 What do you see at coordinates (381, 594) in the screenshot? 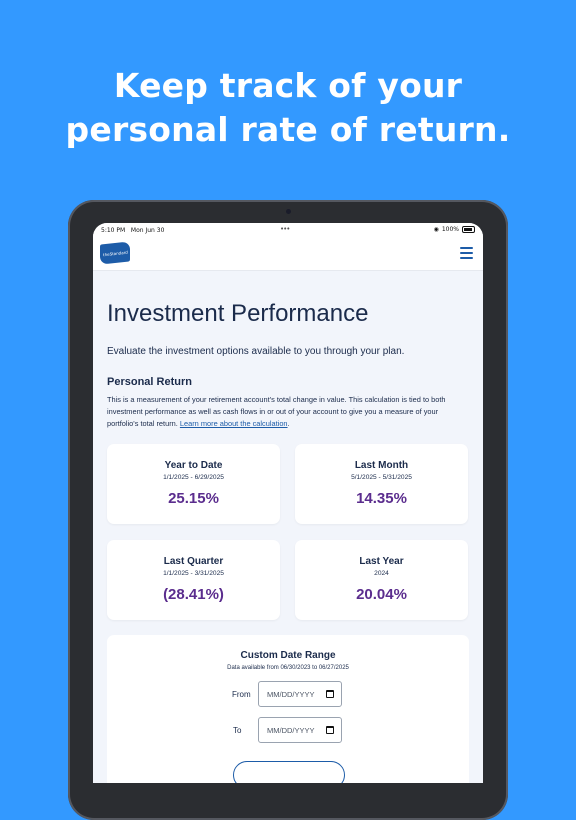
I see `card-value: 20.04%` at bounding box center [381, 594].